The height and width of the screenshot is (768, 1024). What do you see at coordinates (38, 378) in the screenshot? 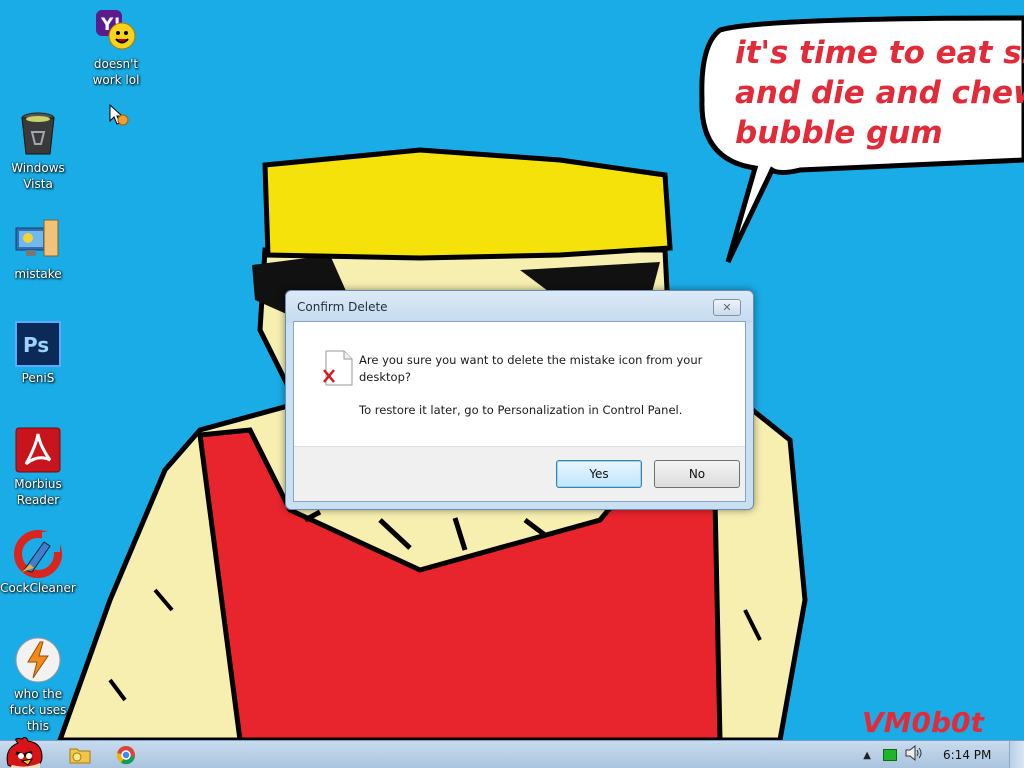
I see `desktop-icon-label: PeniS` at bounding box center [38, 378].